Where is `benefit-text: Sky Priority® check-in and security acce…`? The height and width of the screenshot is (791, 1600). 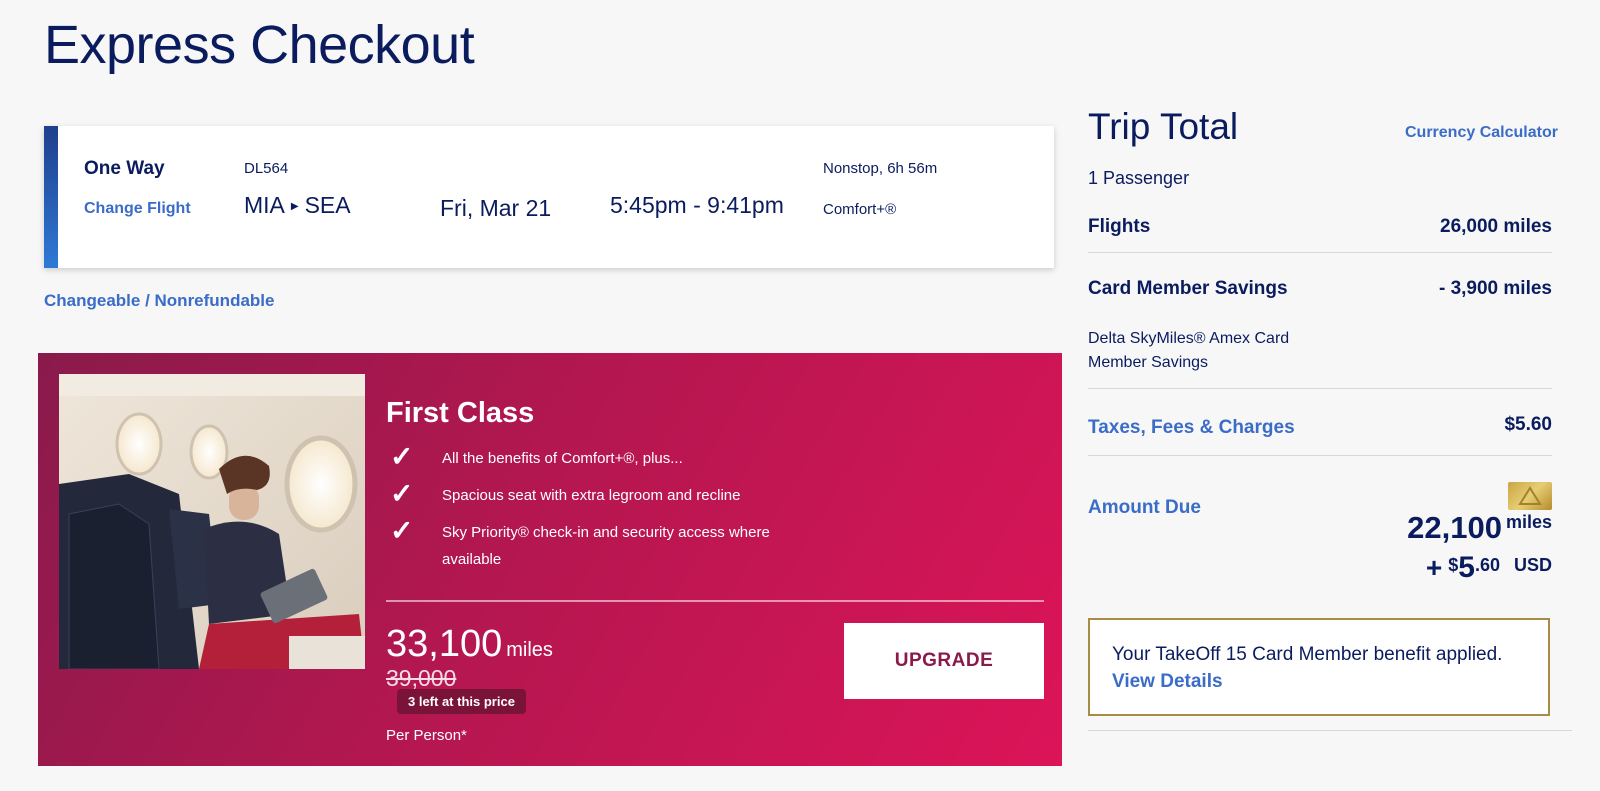
benefit-text: Sky Priority® check-in and security acce… is located at coordinates (606, 546).